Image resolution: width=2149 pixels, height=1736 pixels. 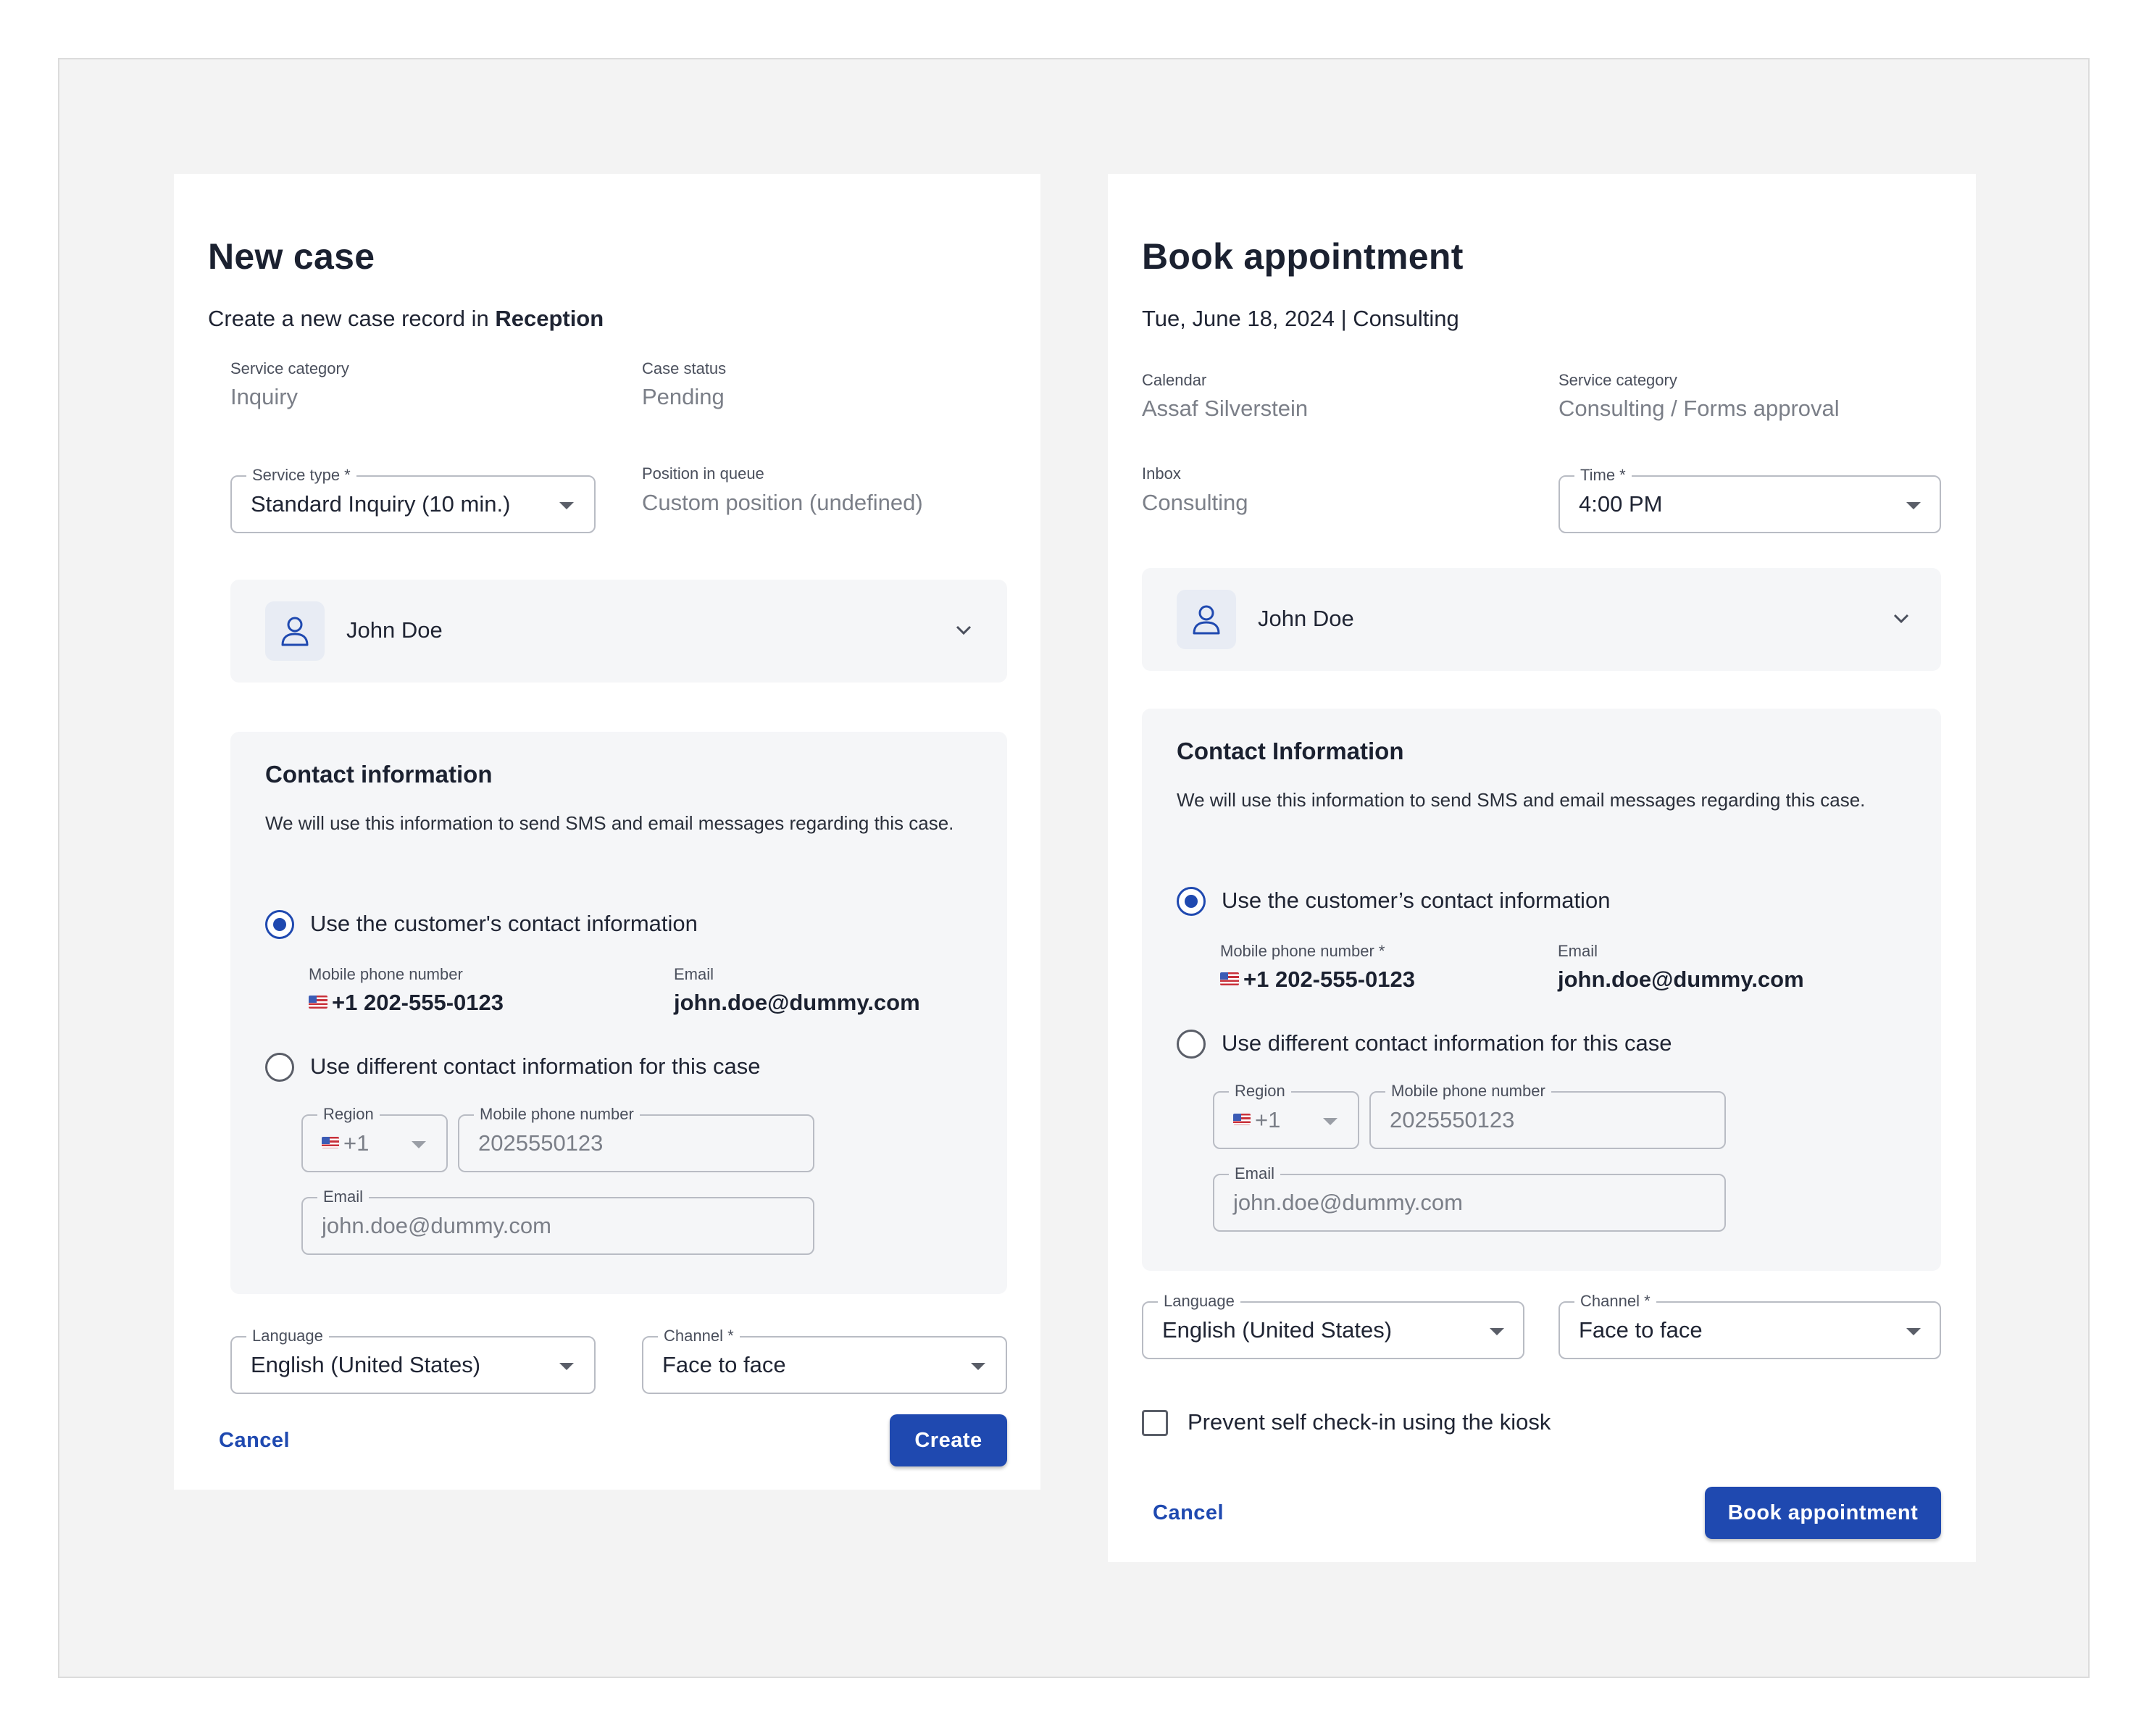 I want to click on dialog-subtitle: Create a new case record in Reception, so click(x=406, y=319).